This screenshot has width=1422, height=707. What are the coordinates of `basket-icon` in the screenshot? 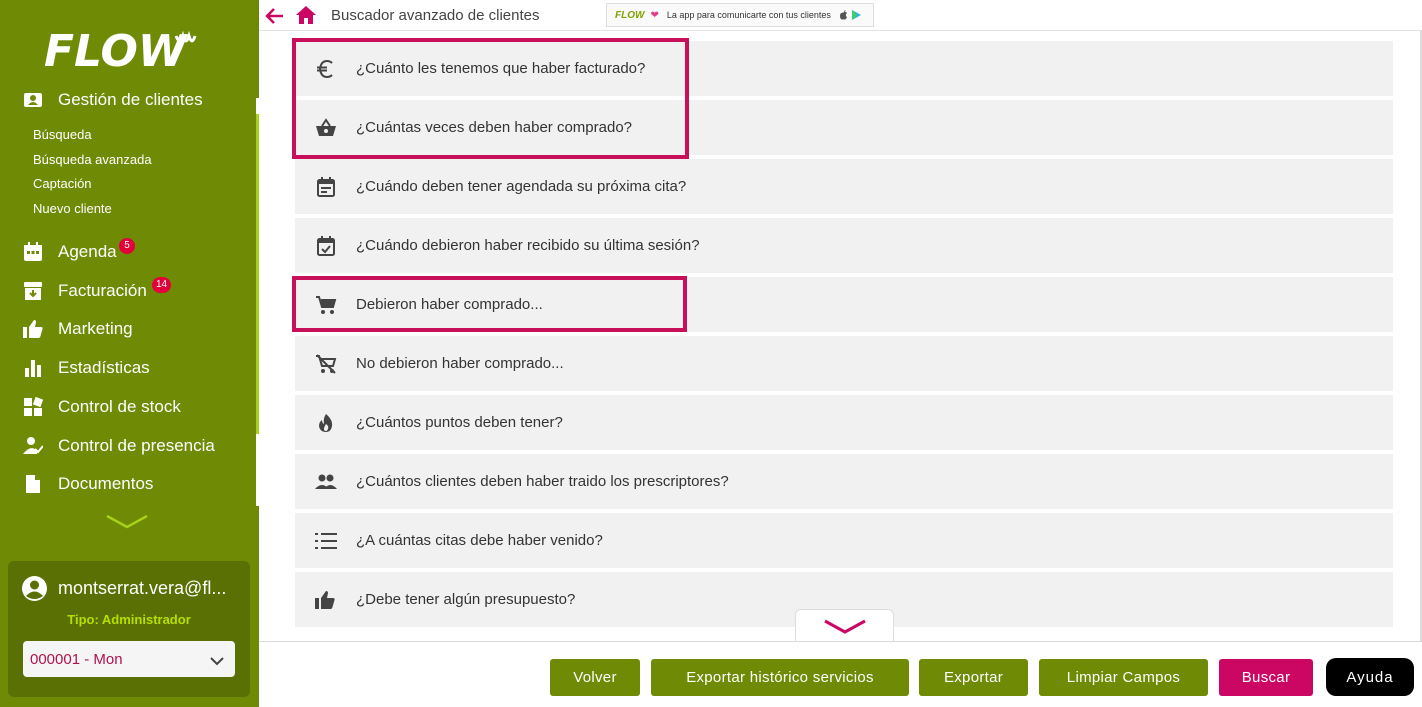 It's located at (326, 128).